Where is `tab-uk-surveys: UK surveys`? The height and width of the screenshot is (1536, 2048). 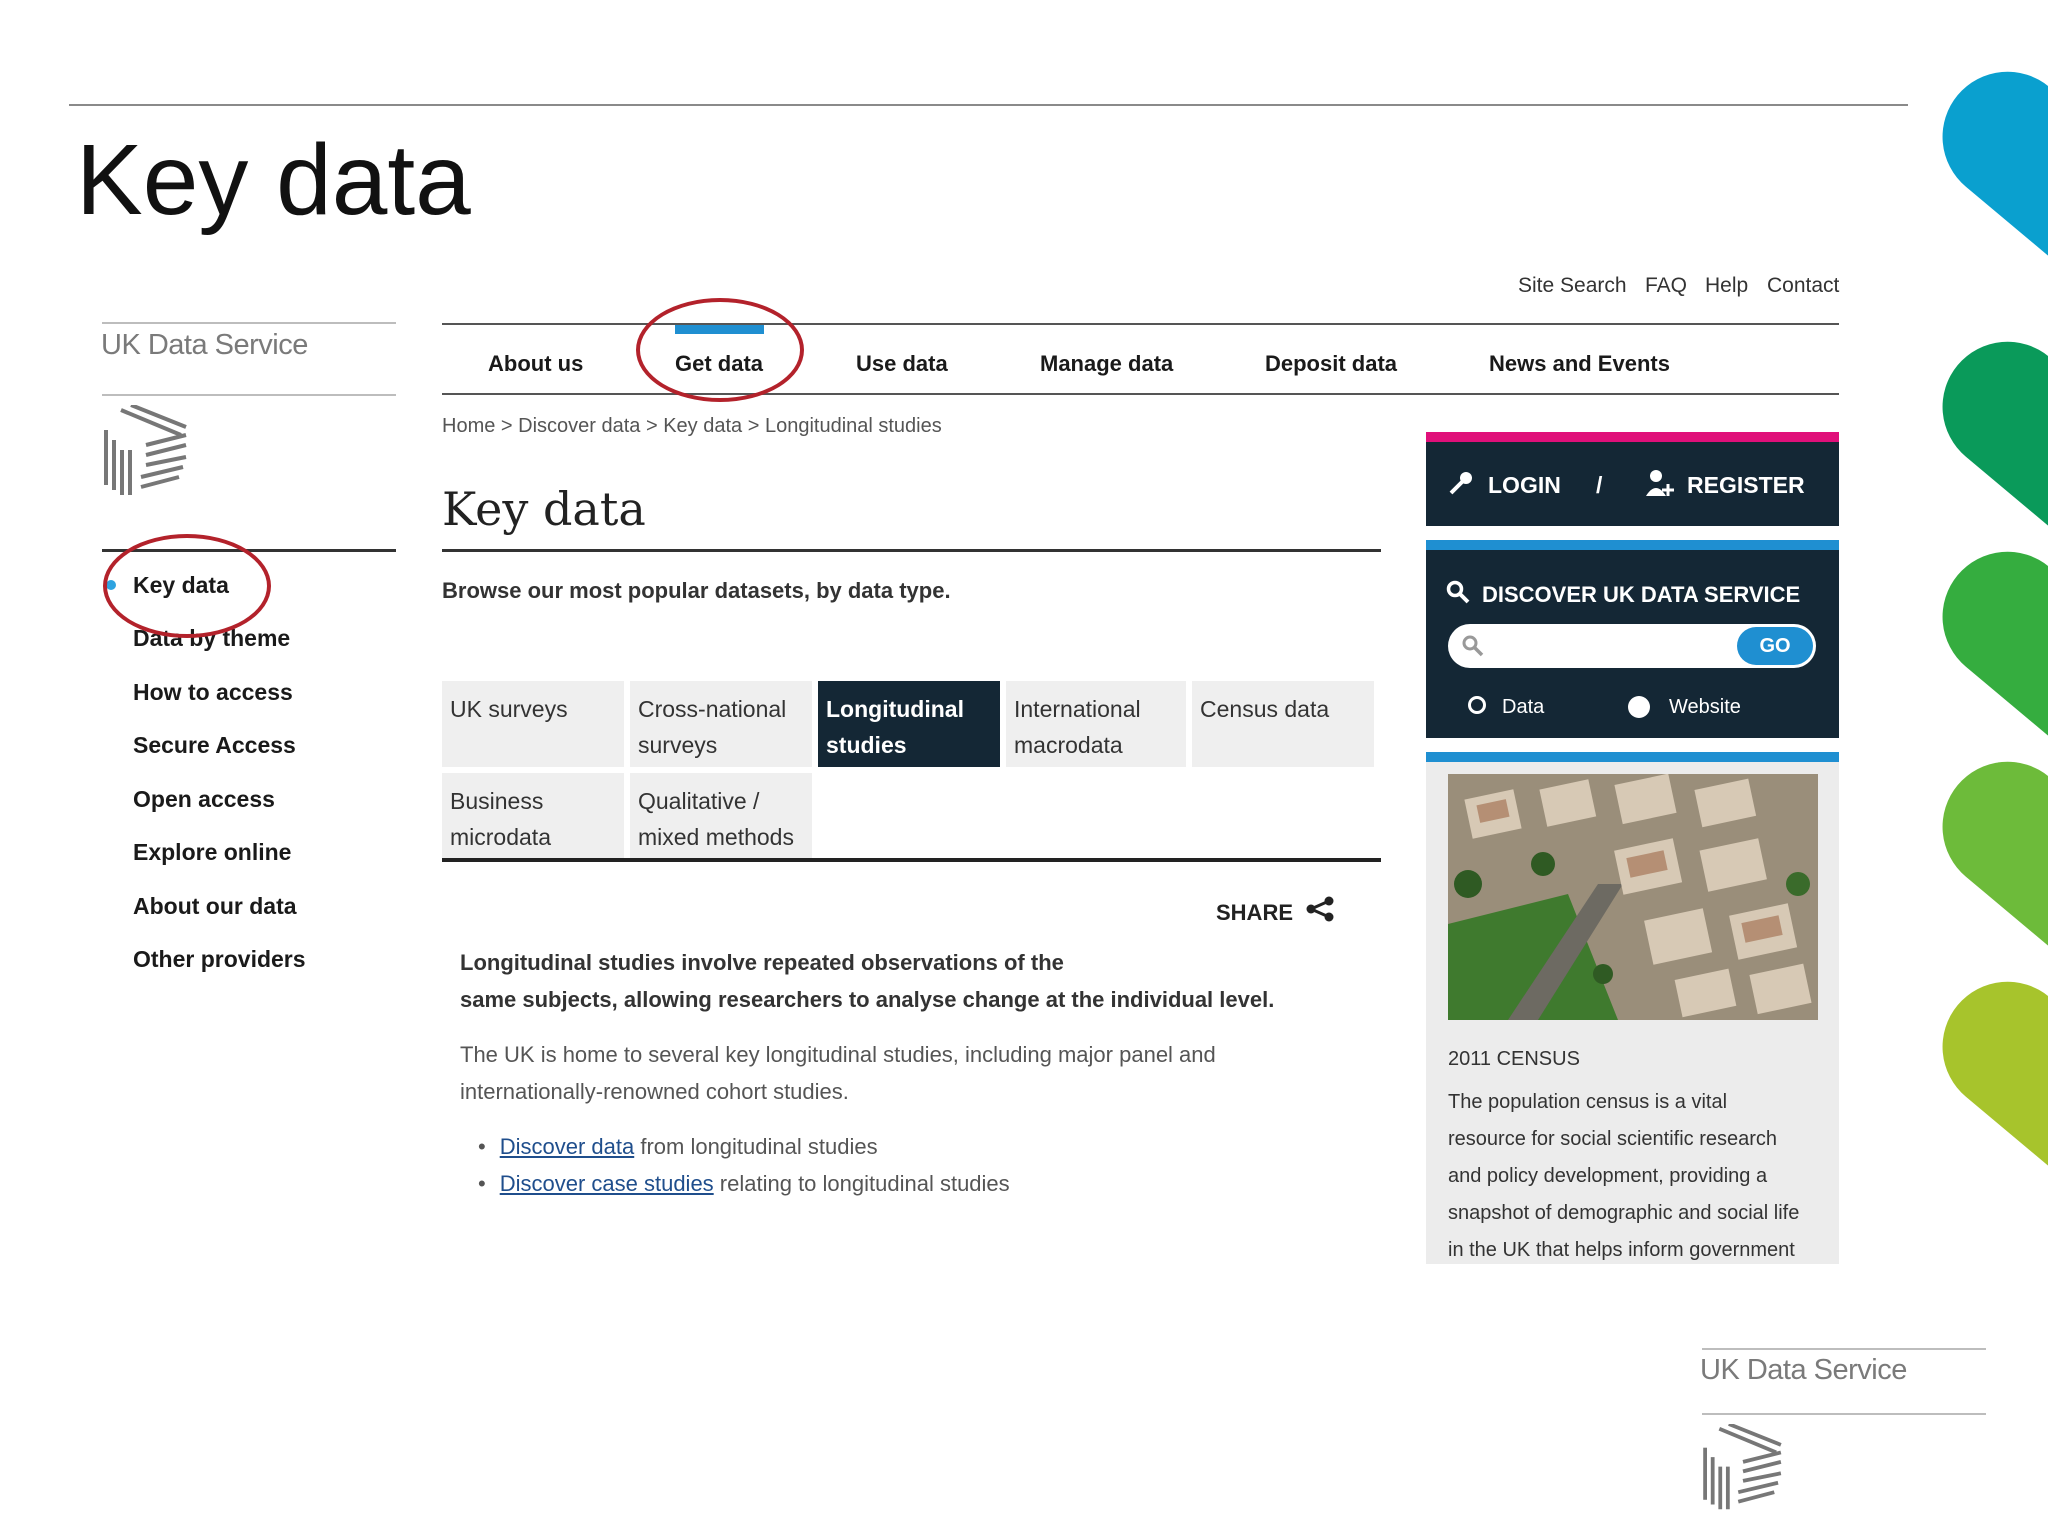
tab-uk-surveys: UK surveys is located at coordinates (533, 724).